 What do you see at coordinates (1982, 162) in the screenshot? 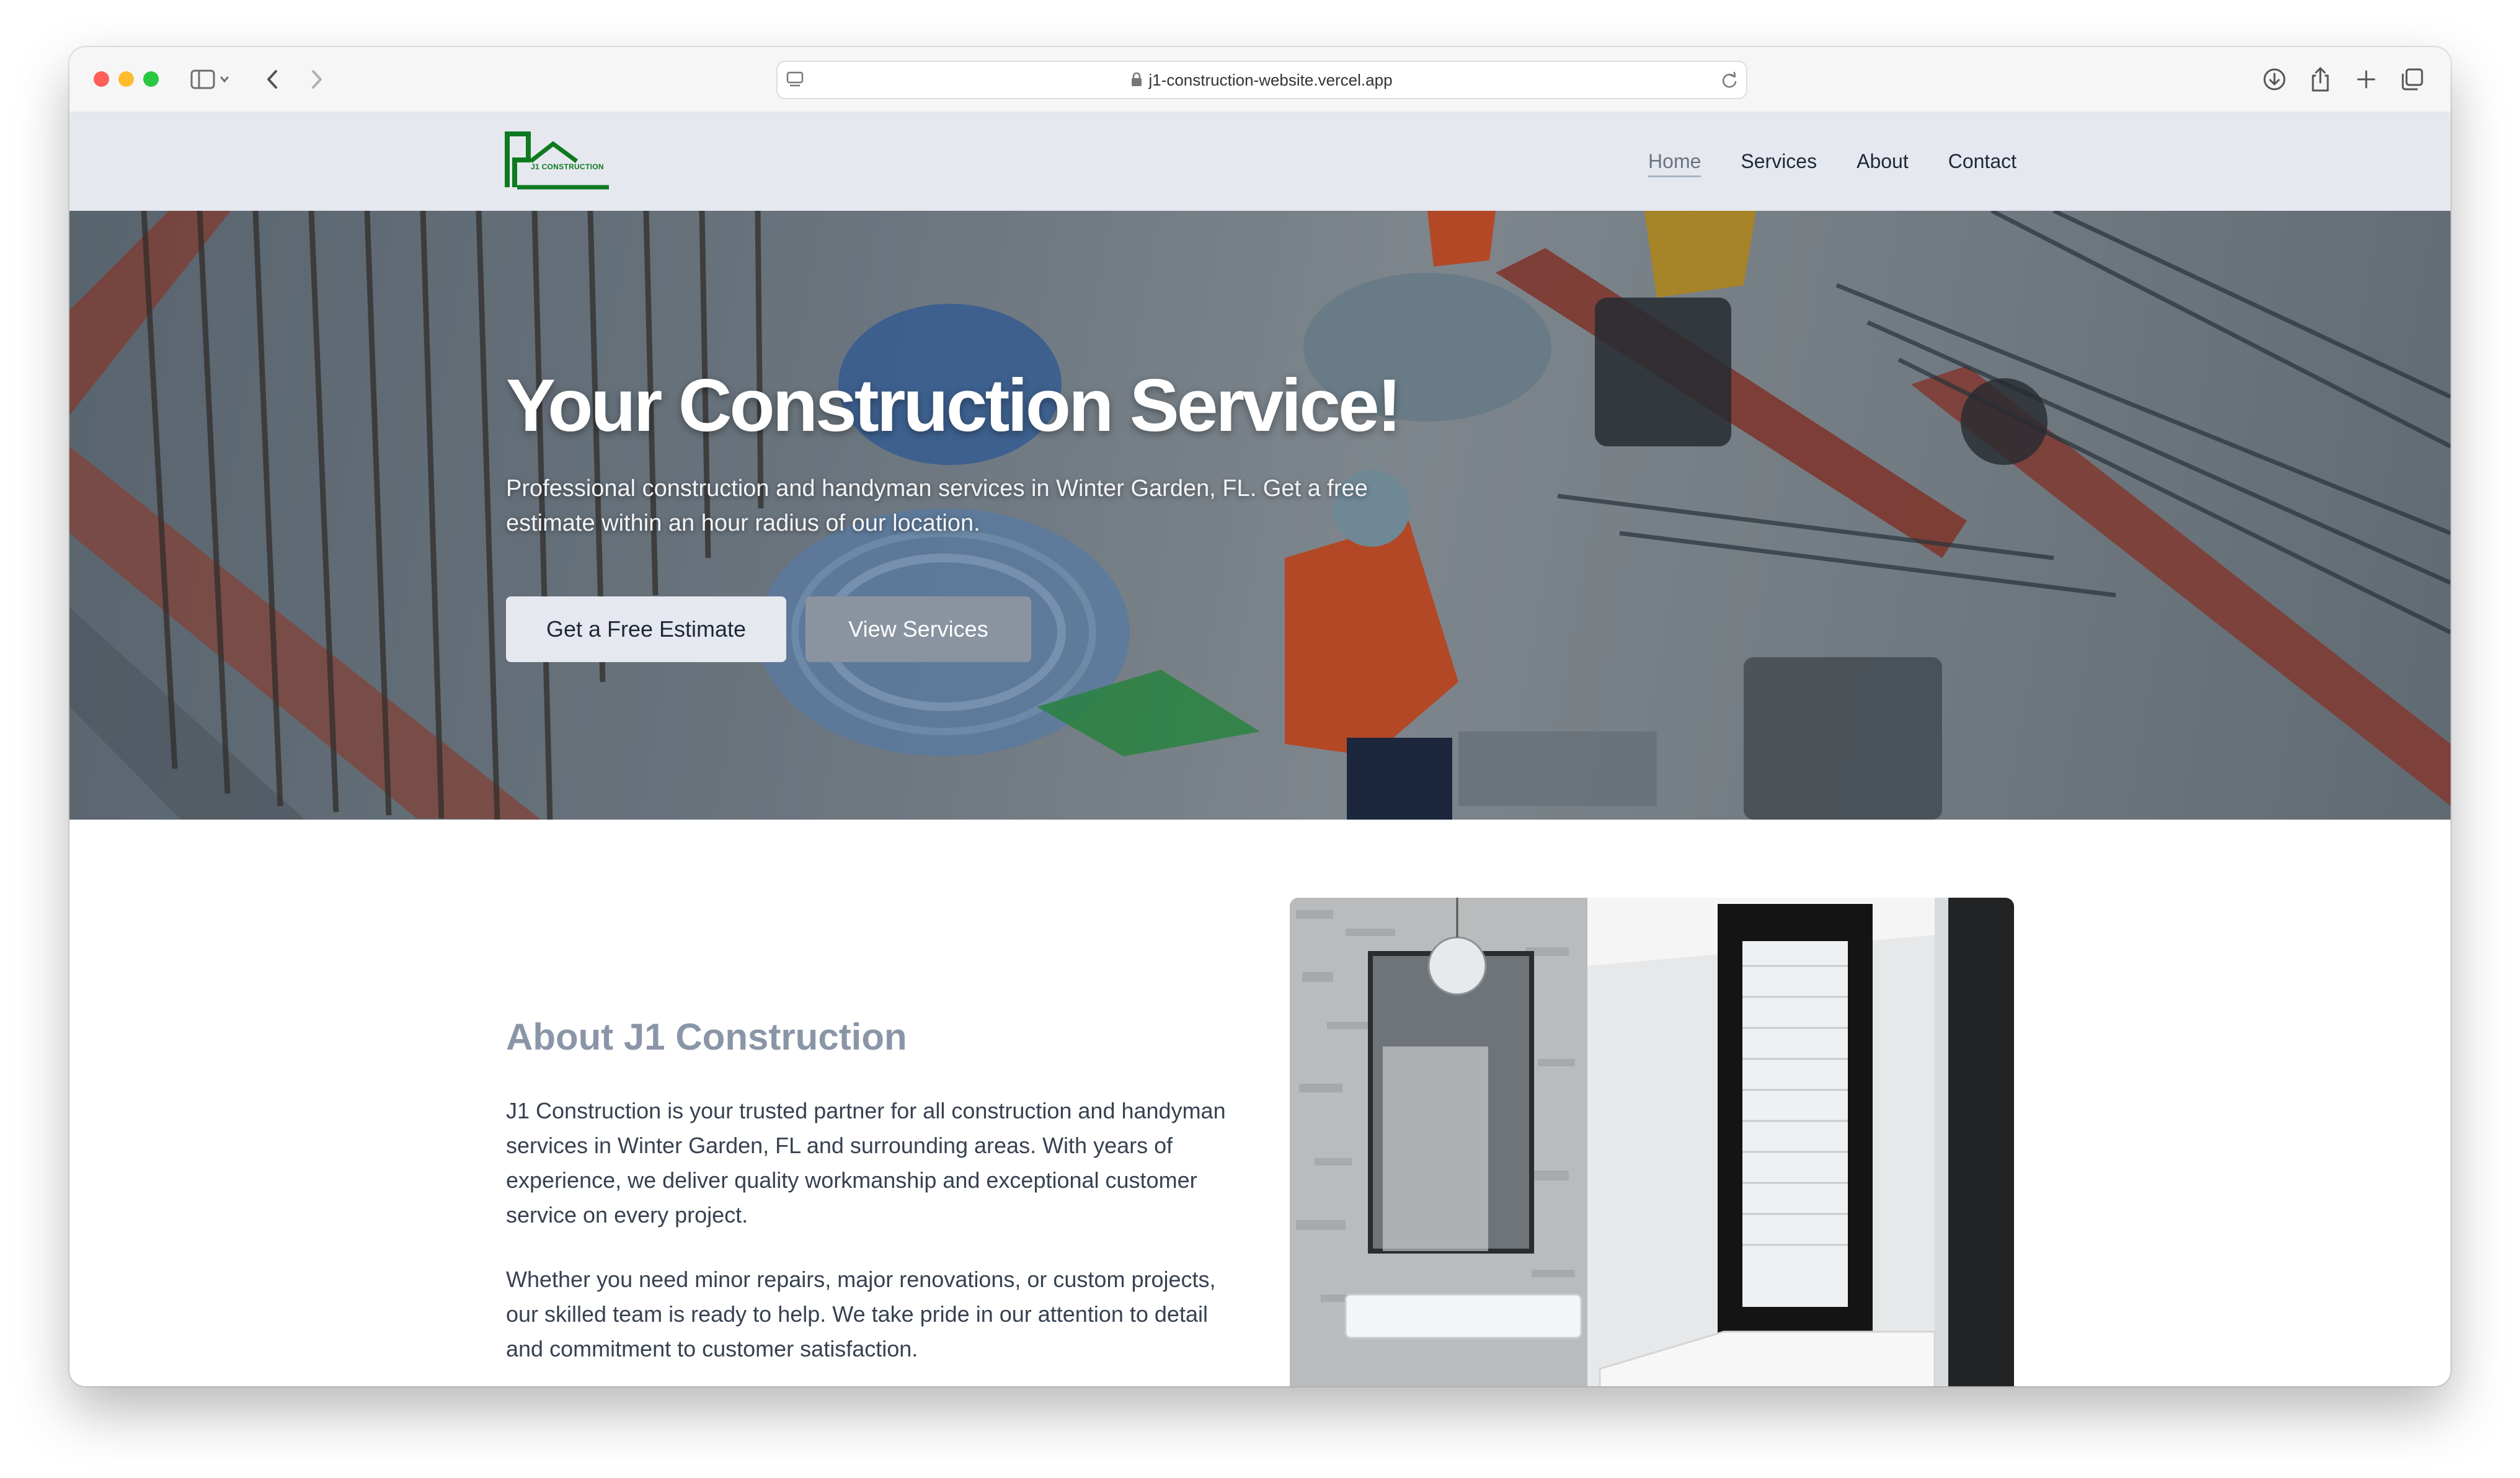
I see `nav-contact-link: Contact` at bounding box center [1982, 162].